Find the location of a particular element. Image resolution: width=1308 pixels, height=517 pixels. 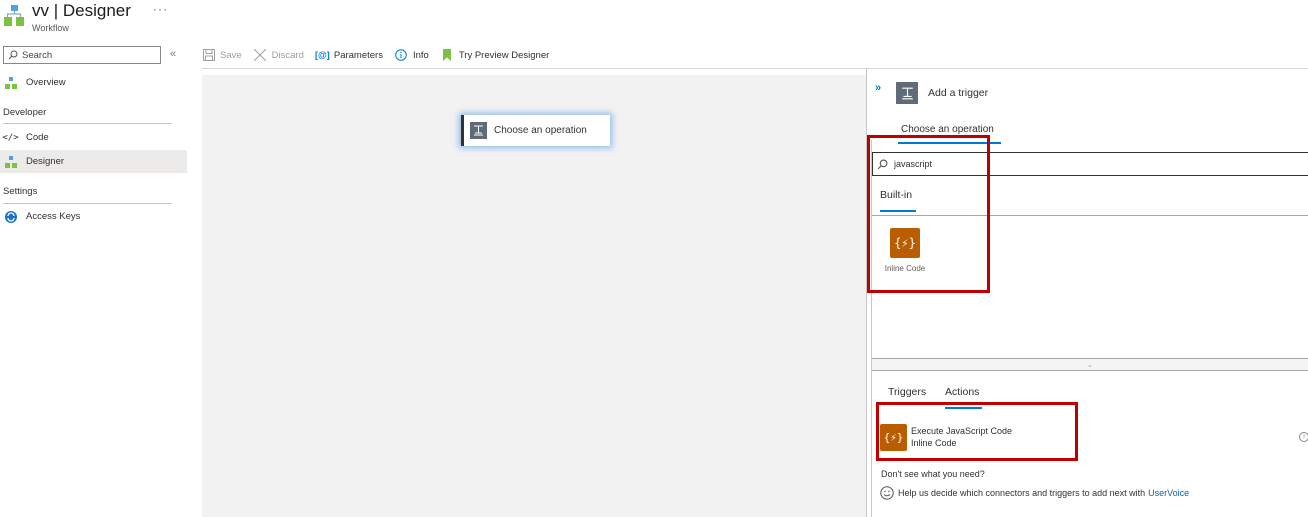

parameters-icon: [@] is located at coordinates (322, 55).